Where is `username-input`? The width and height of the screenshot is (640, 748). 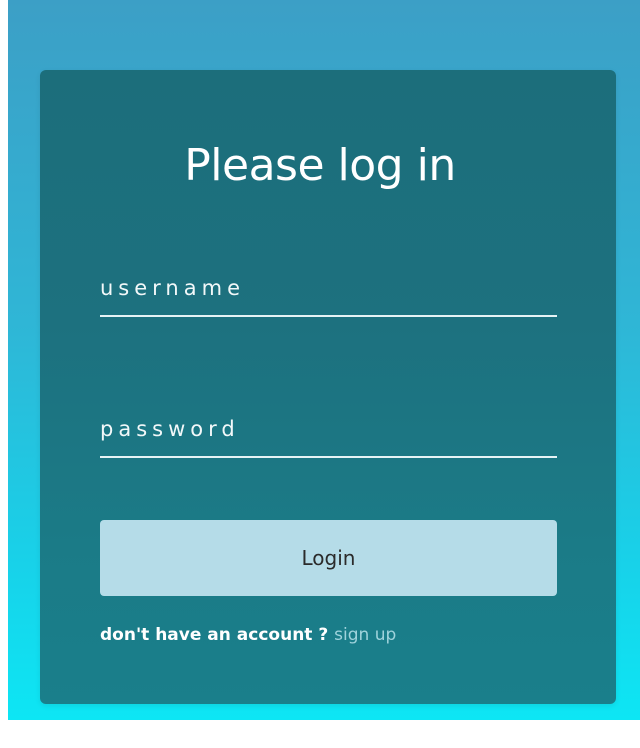
username-input is located at coordinates (328, 292).